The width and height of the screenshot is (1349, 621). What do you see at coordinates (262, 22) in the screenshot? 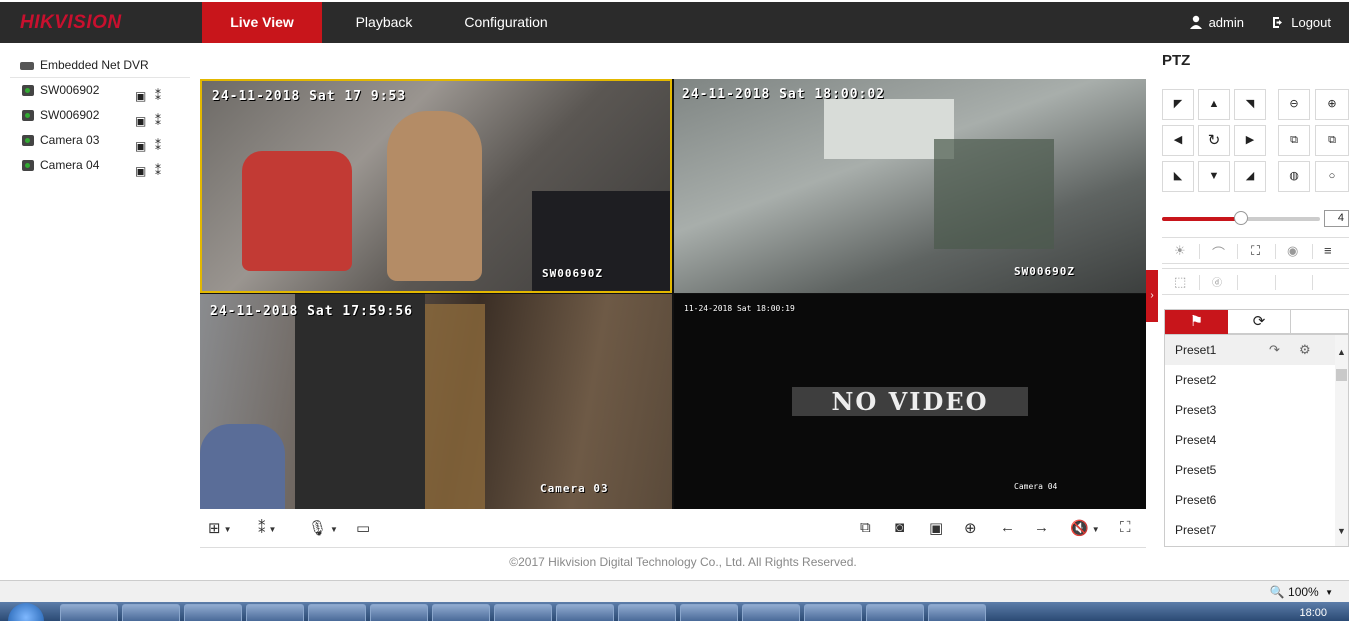
I see `tab-live-view: Live View` at bounding box center [262, 22].